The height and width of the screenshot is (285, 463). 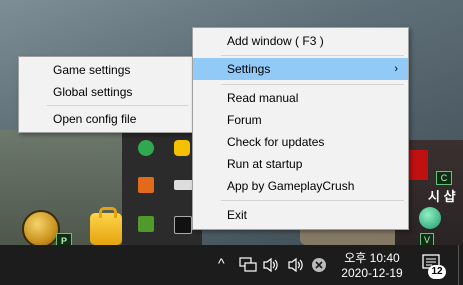 I want to click on menu-item-check-for-updates: Check for updates, so click(x=300, y=142).